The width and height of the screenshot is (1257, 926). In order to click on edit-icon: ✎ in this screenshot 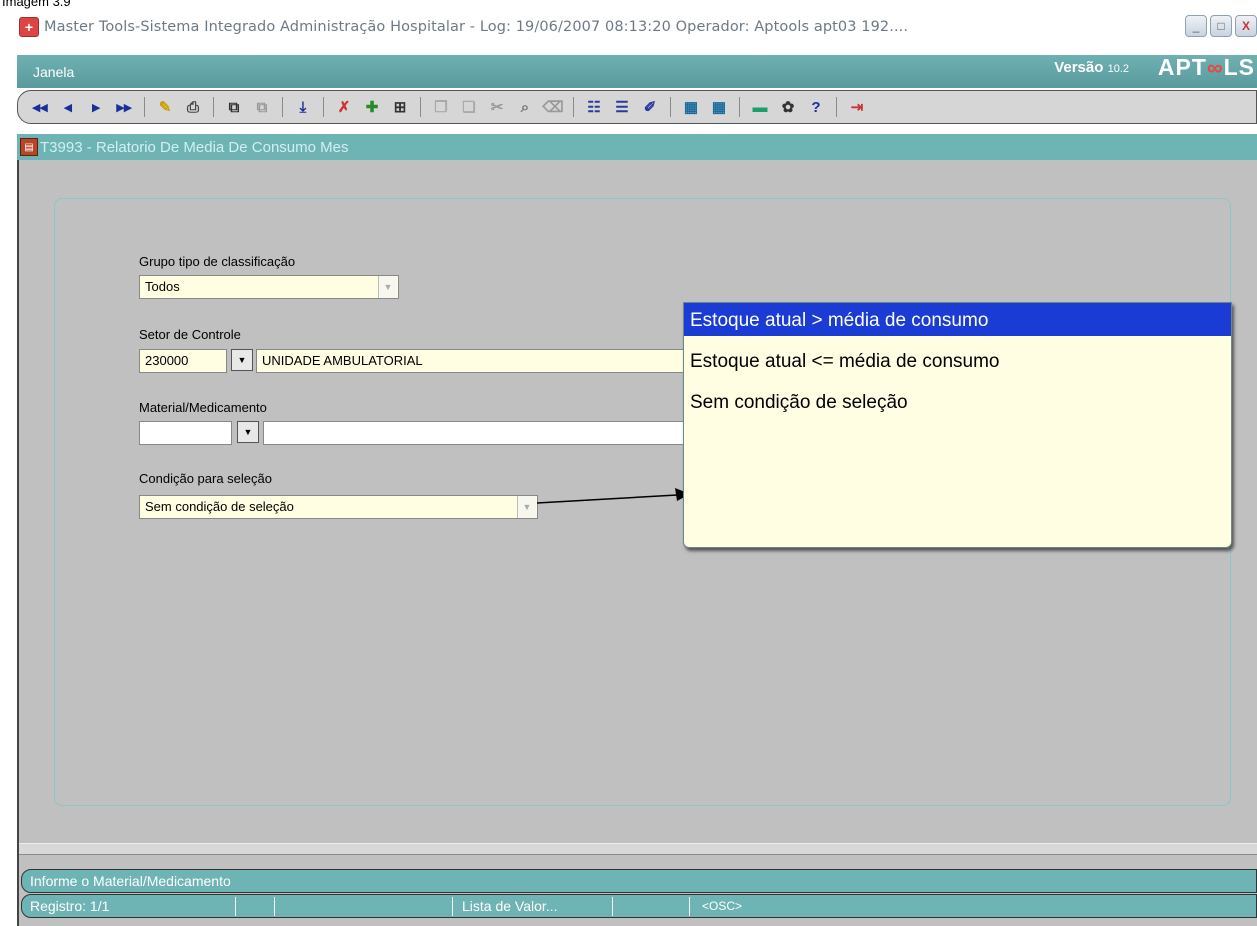, I will do `click(165, 107)`.